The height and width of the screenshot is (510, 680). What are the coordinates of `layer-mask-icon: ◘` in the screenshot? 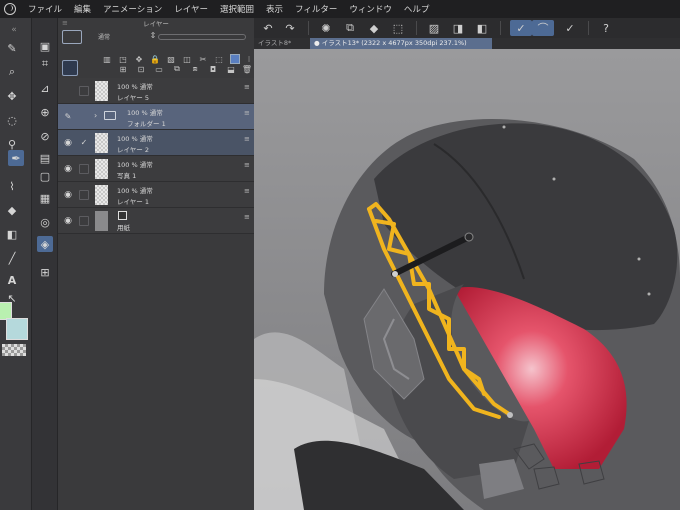 It's located at (213, 69).